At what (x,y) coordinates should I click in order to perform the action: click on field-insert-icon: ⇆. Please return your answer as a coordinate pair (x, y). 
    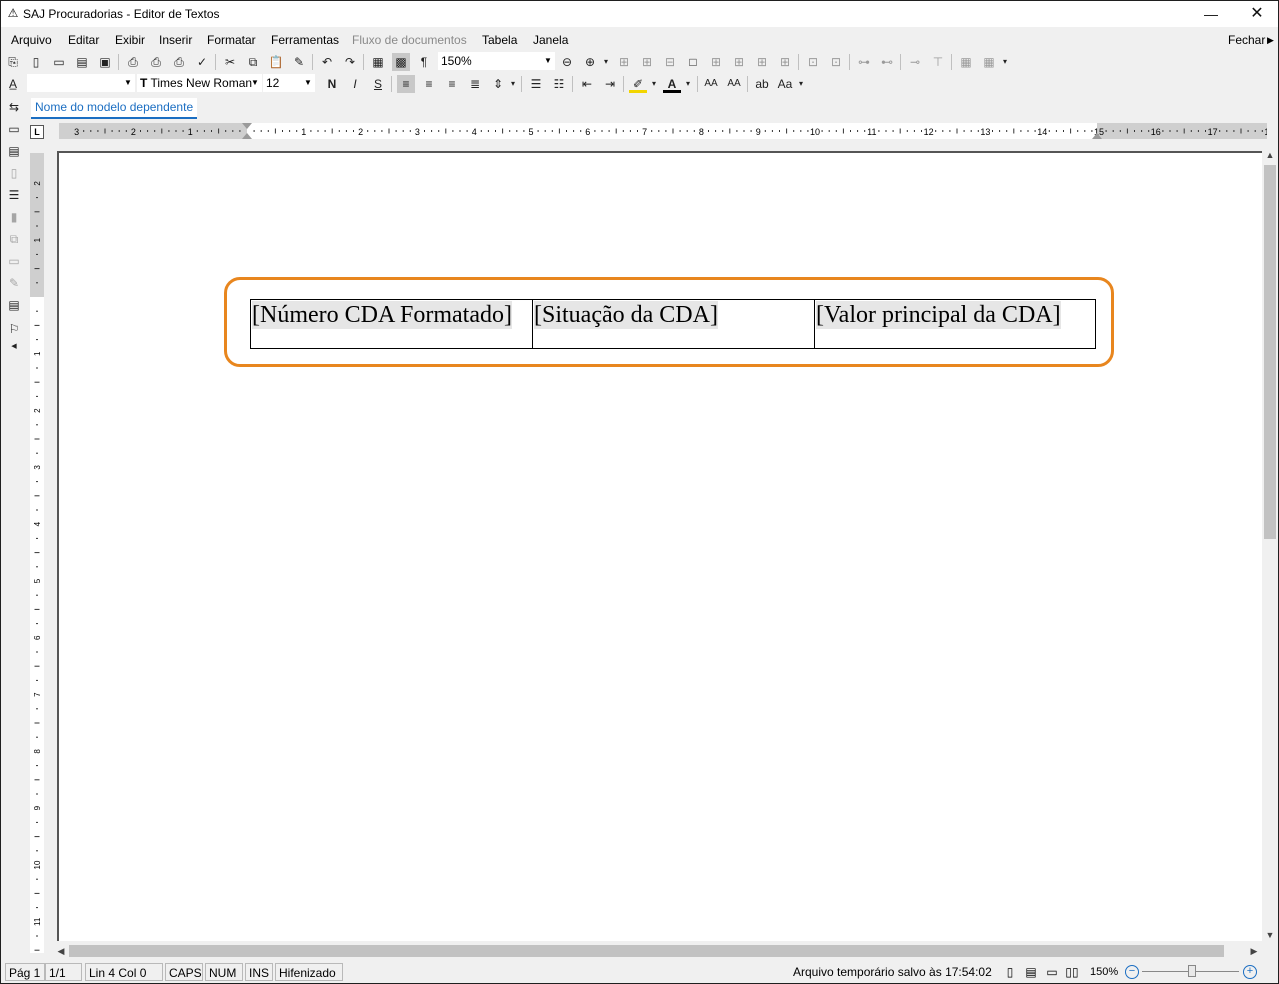
    Looking at the image, I should click on (14, 107).